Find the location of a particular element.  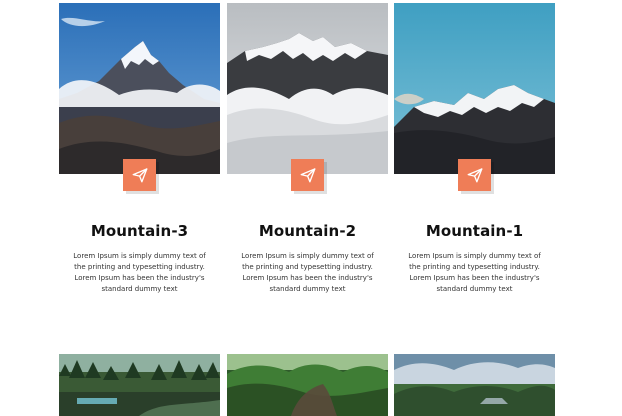

mountain-2-photo is located at coordinates (307, 88).